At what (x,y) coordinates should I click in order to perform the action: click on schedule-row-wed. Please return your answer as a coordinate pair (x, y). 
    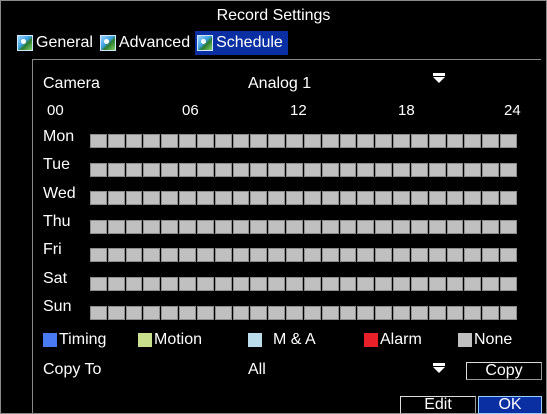
    Looking at the image, I should click on (303, 198).